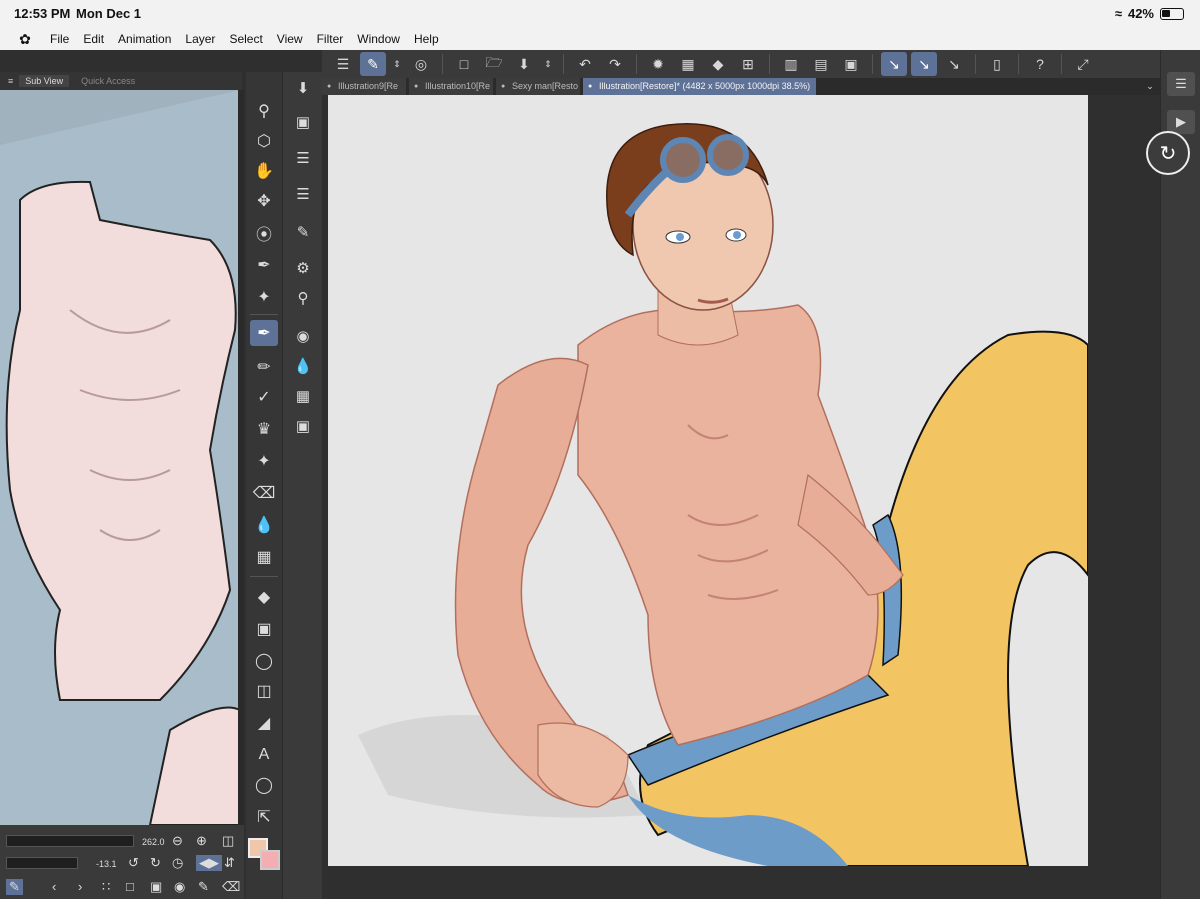 This screenshot has height=899, width=1200. Describe the element at coordinates (264, 597) in the screenshot. I see `fill-icon: ◆` at that location.